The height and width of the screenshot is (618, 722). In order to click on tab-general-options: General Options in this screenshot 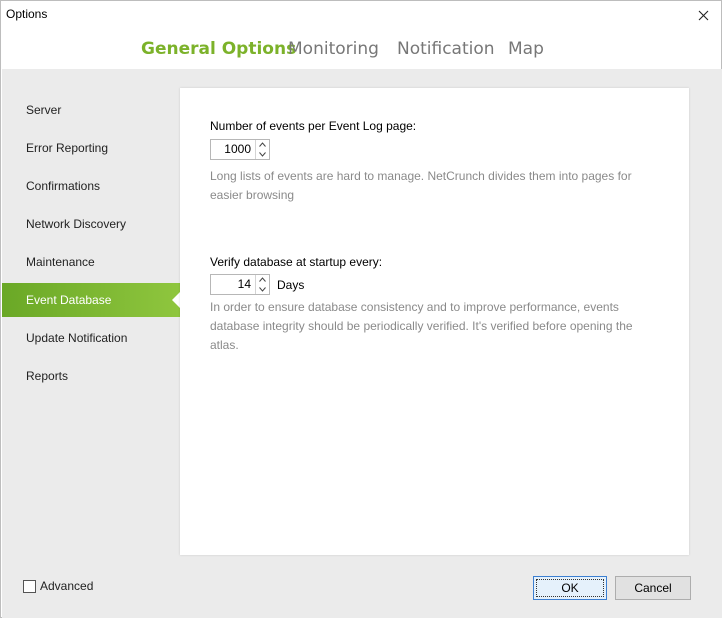, I will do `click(218, 49)`.